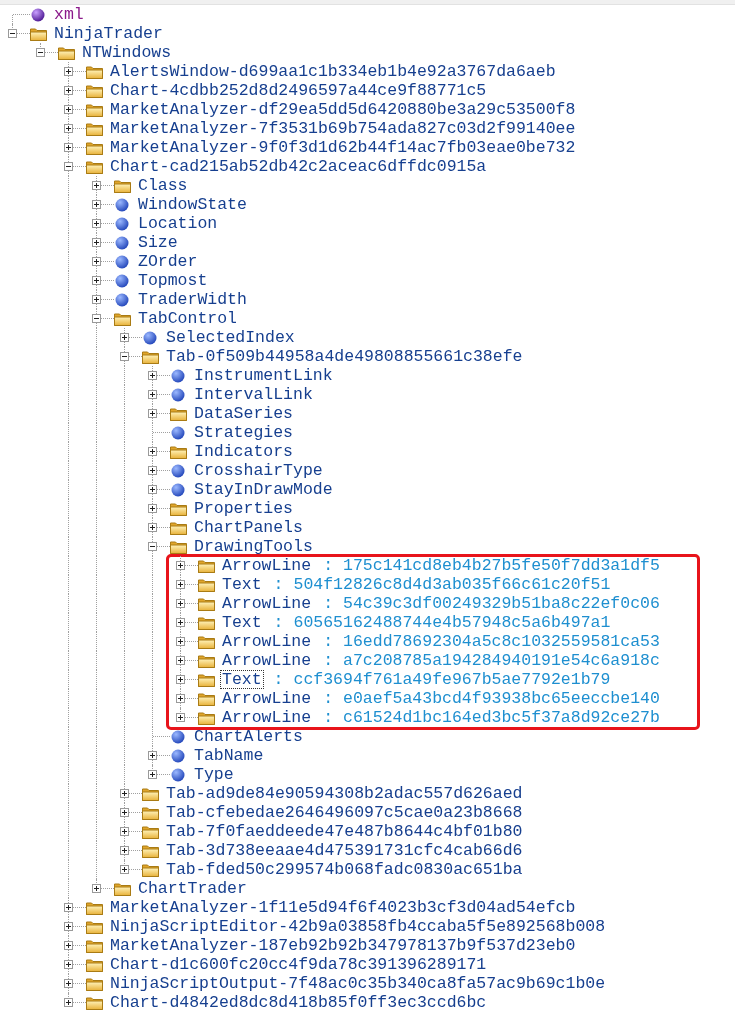 This screenshot has width=735, height=1027. What do you see at coordinates (158, 242) in the screenshot?
I see `node-label: Size` at bounding box center [158, 242].